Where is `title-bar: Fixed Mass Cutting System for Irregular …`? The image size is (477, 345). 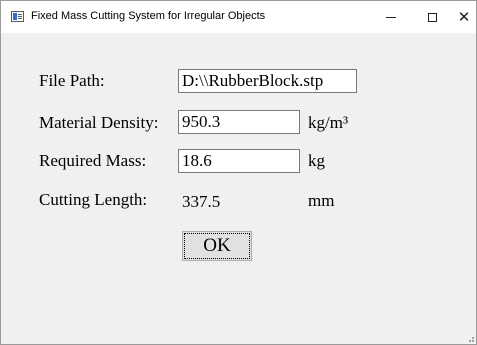 title-bar: Fixed Mass Cutting System for Irregular … is located at coordinates (238, 17).